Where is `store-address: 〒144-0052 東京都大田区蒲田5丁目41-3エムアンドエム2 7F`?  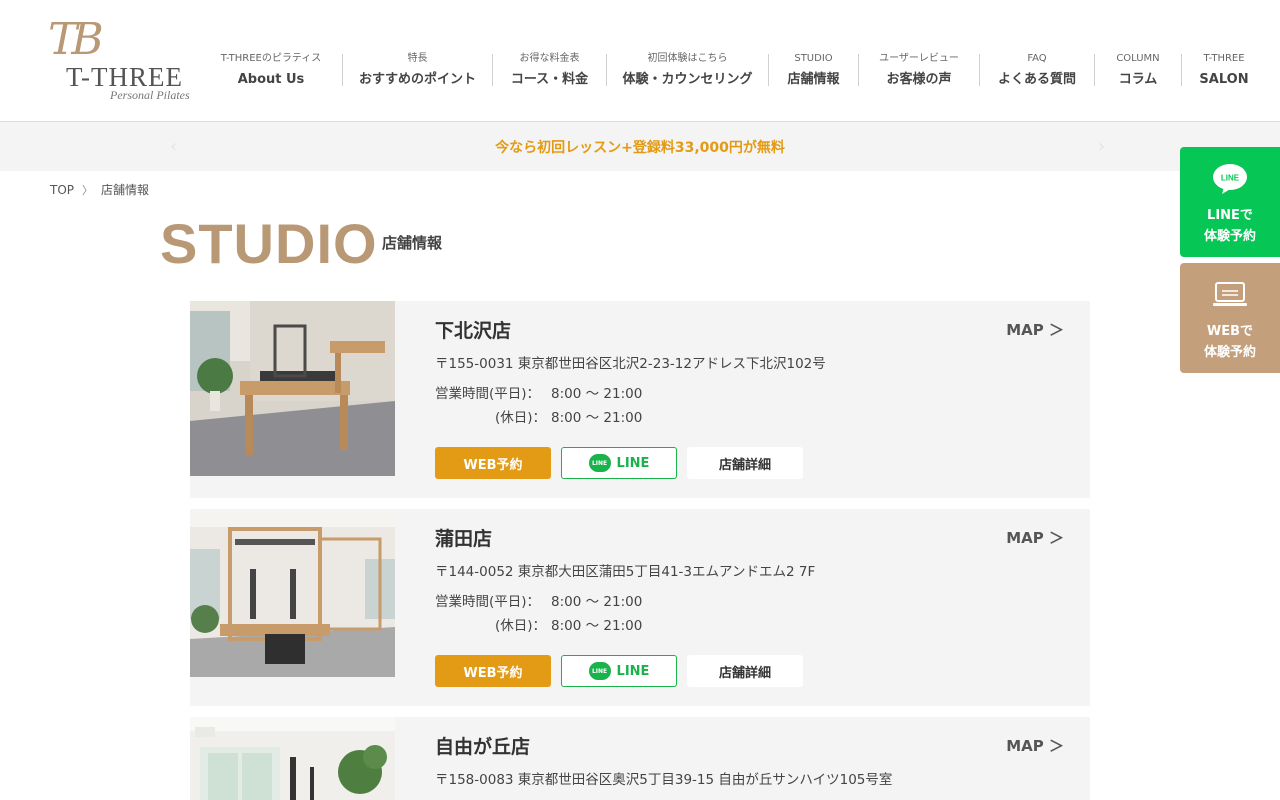
store-address: 〒144-0052 東京都大田区蒲田5丁目41-3エムアンドエム2 7F is located at coordinates (625, 572).